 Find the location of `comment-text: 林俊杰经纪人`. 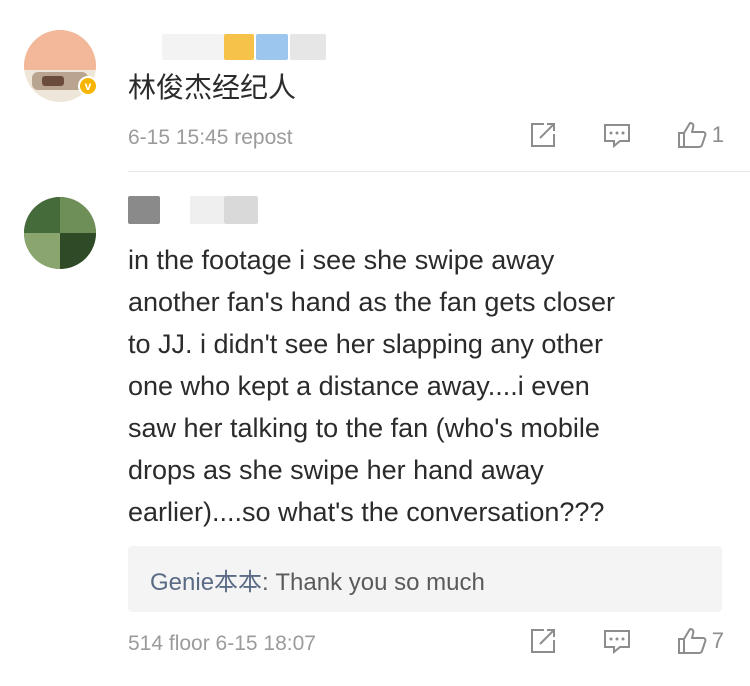

comment-text: 林俊杰经纪人 is located at coordinates (212, 87).